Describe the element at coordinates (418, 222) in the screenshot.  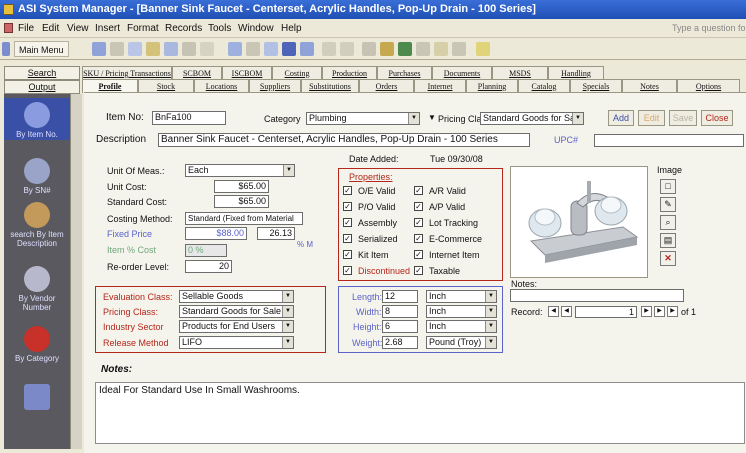
I see `lot-tracking-checkbox: ✓` at that location.